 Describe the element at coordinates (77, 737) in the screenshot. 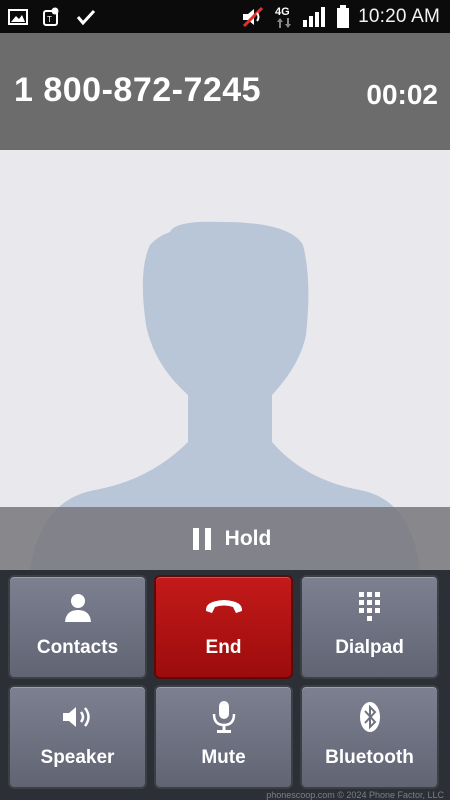

I see `speaker-button: Speaker` at that location.